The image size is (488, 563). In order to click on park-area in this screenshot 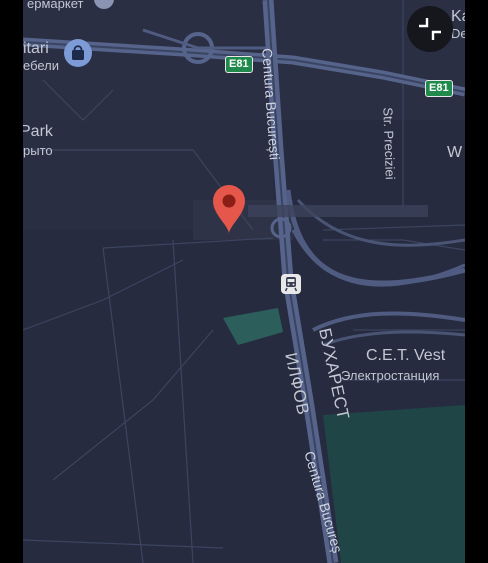, I will do `click(253, 326)`.